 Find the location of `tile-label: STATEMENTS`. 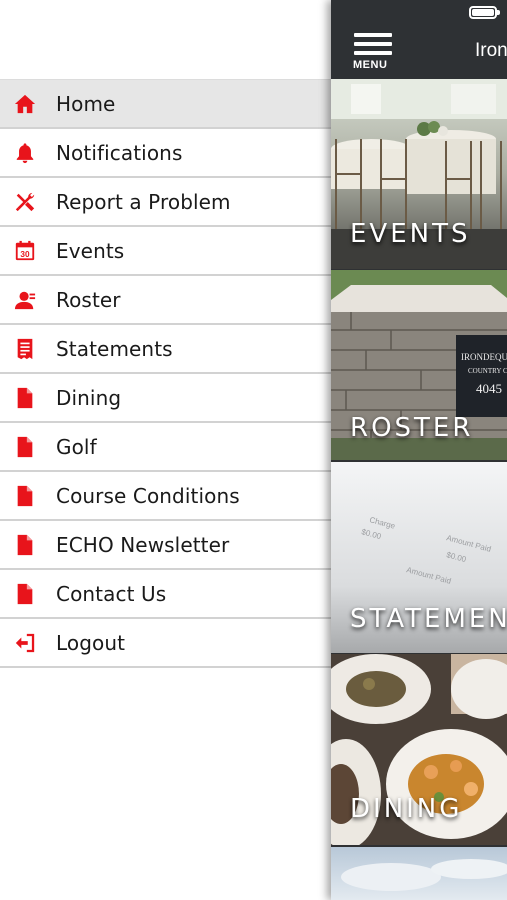

tile-label: STATEMENTS is located at coordinates (428, 619).